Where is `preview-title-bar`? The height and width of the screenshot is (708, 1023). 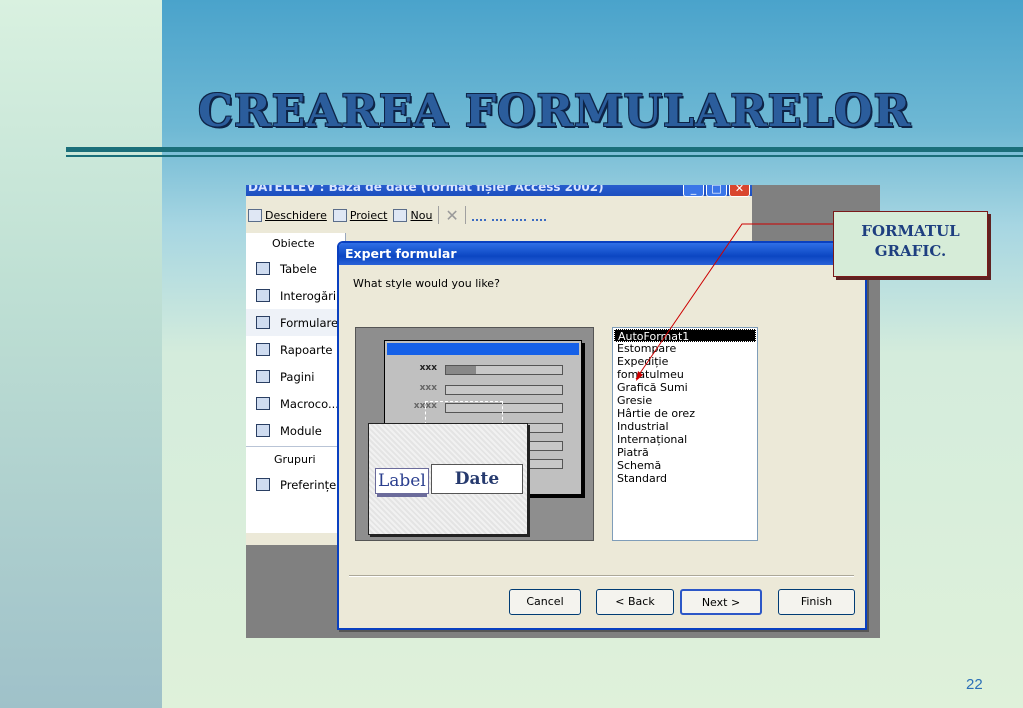
preview-title-bar is located at coordinates (483, 349).